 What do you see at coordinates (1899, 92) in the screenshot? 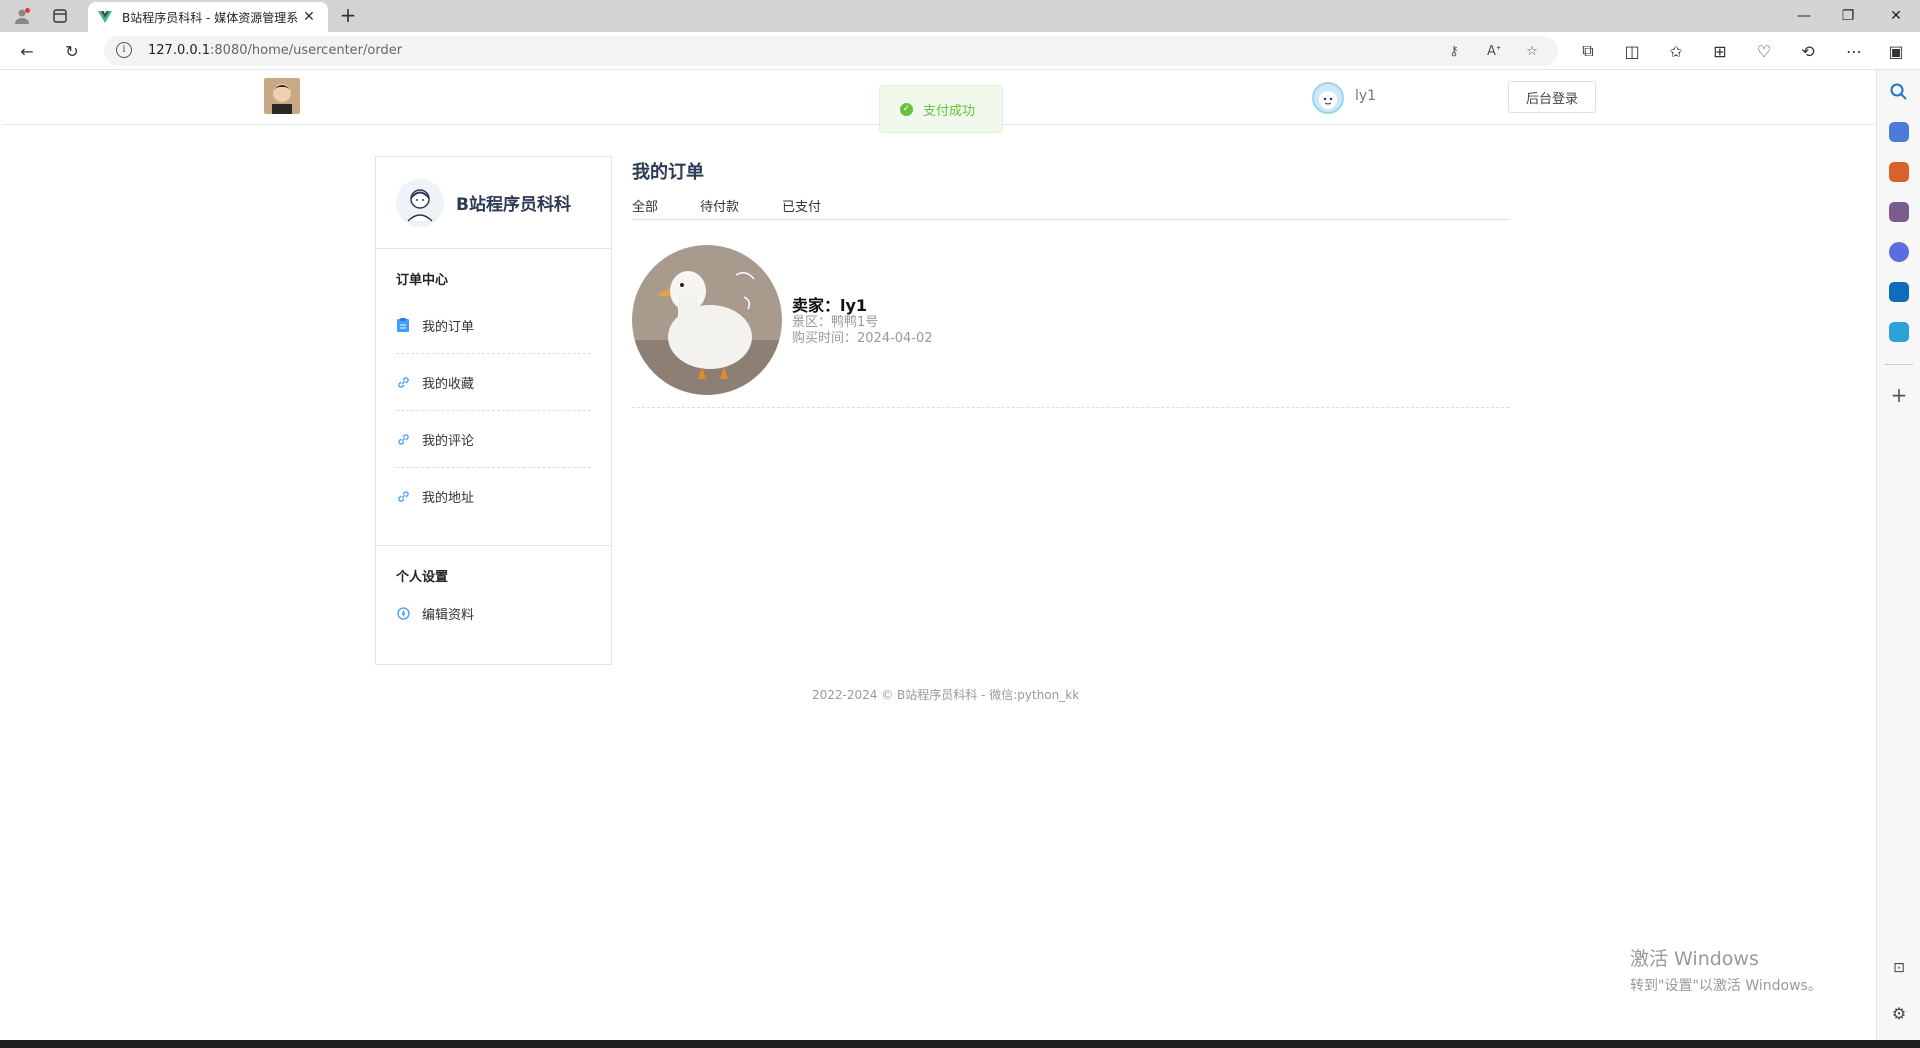
I see `search-icon` at bounding box center [1899, 92].